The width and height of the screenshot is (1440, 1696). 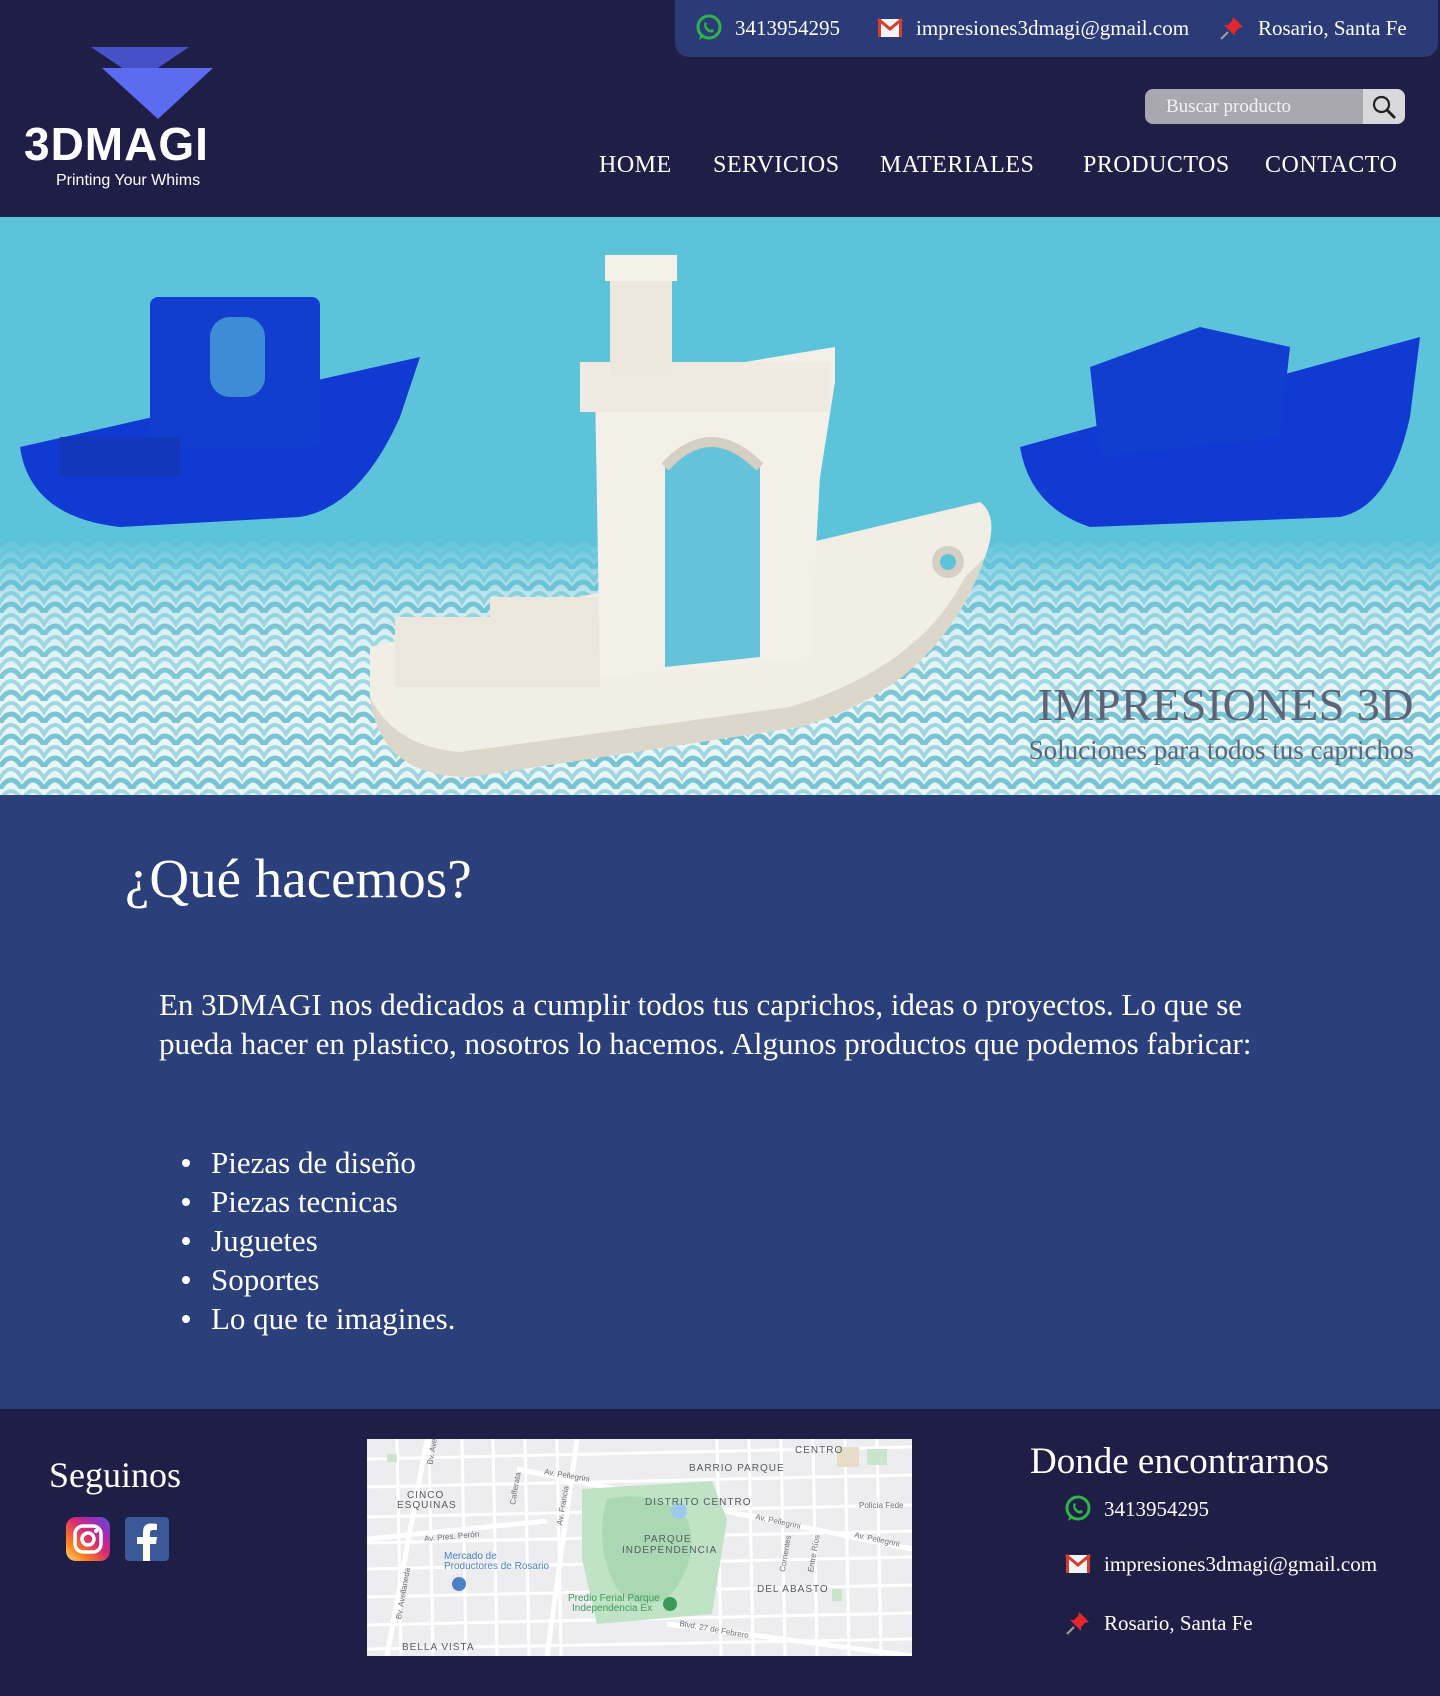 What do you see at coordinates (438, 1647) in the screenshot?
I see `map-label: BELLA VISTA` at bounding box center [438, 1647].